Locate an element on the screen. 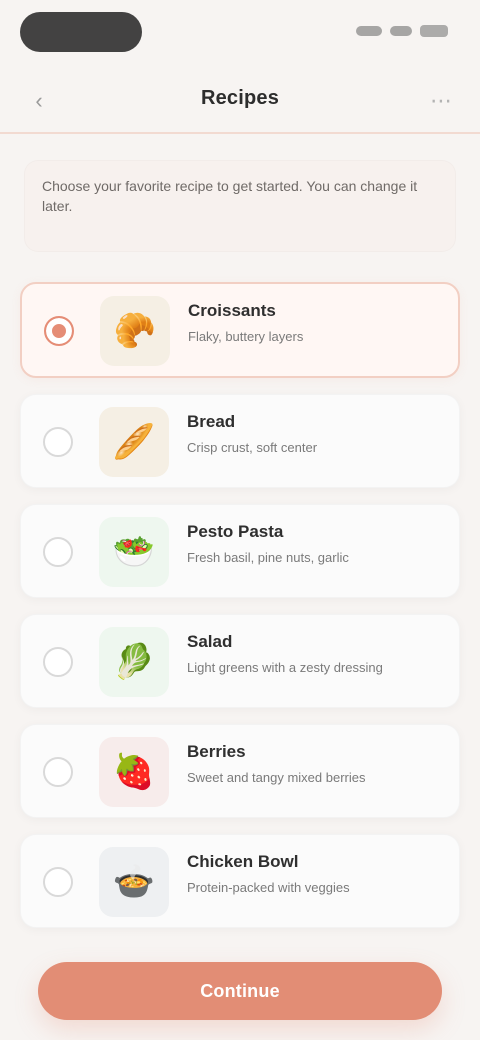 The width and height of the screenshot is (480, 1040). recipe-description: Fresh basil, pine nuts, garlic is located at coordinates (268, 557).